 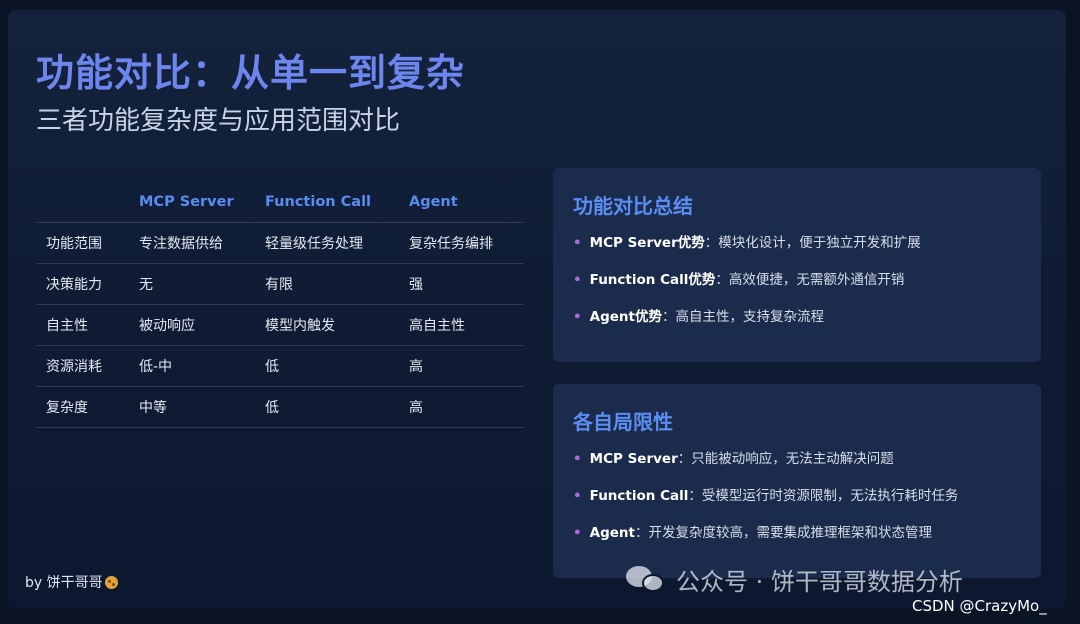 I want to click on list-item-term: MCP Server优势, so click(x=647, y=243).